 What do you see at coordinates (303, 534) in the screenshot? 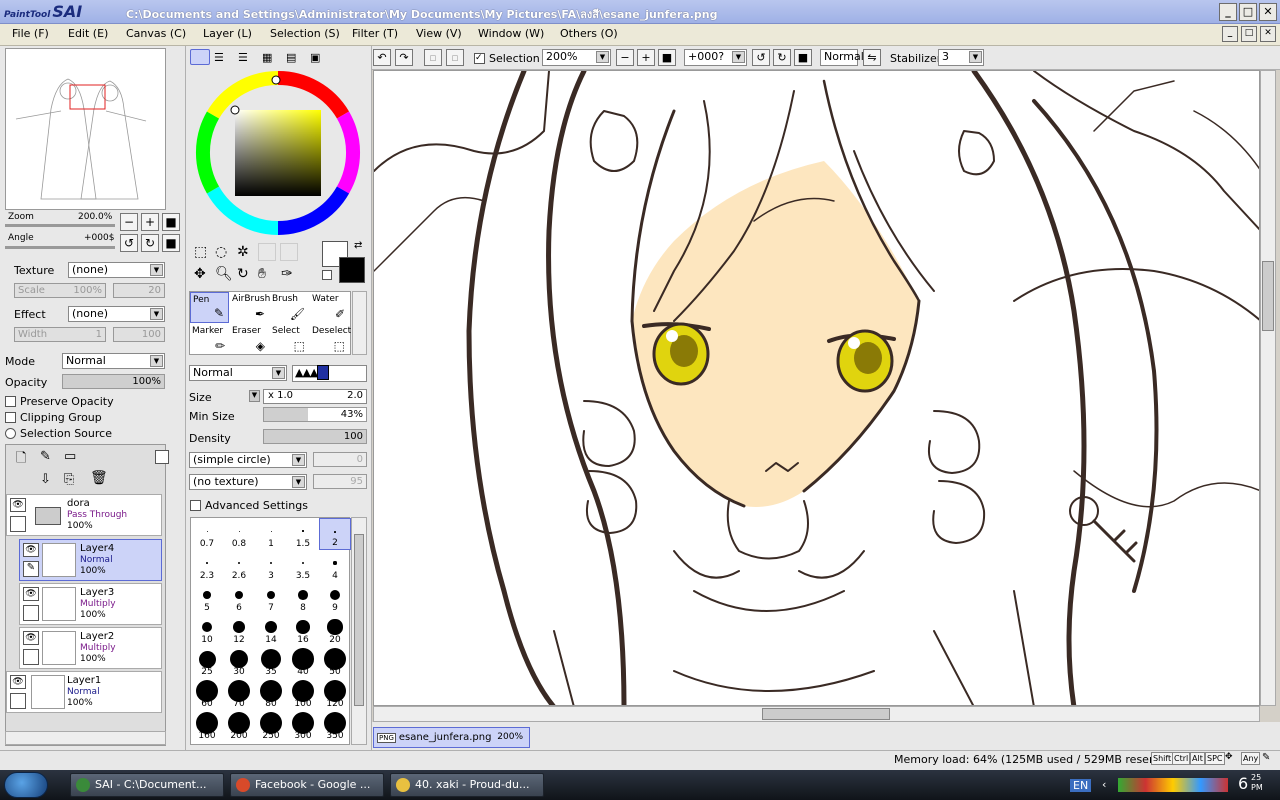
I see `brush-size-cell: 1.5` at bounding box center [303, 534].